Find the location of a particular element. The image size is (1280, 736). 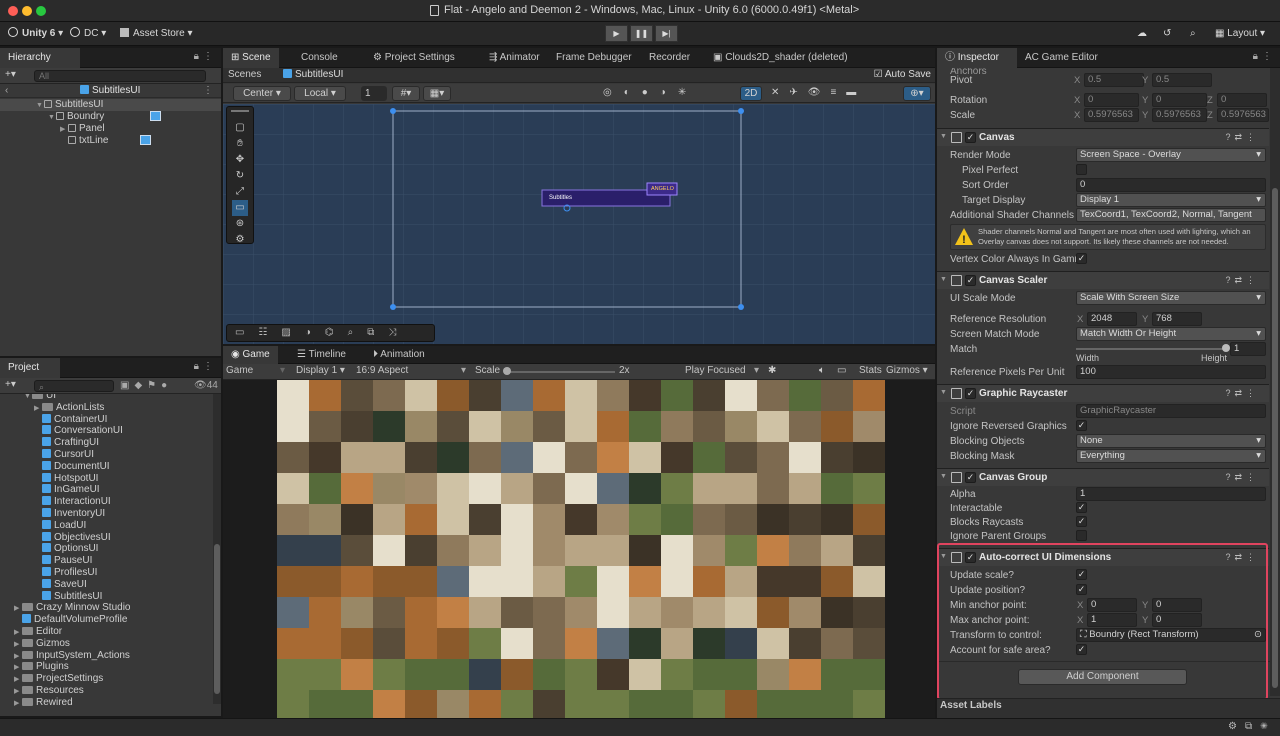

project-asset: ContainerUI is located at coordinates (53, 419).